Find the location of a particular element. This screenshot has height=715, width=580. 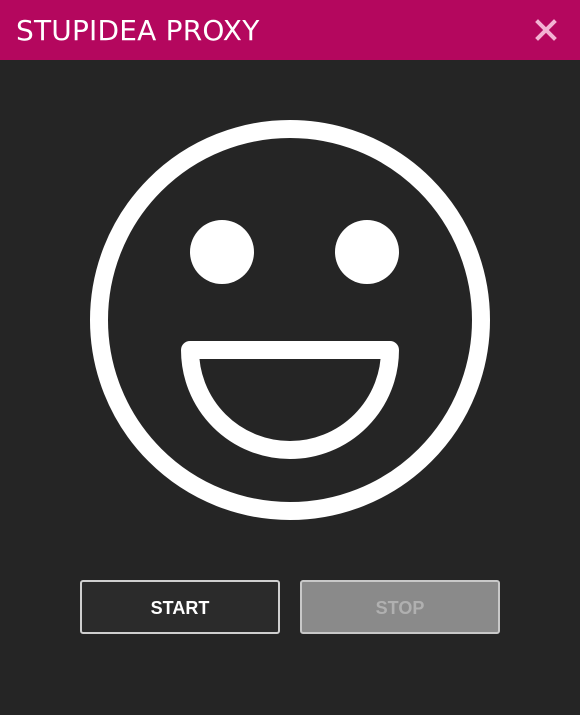

close-icon is located at coordinates (546, 30).